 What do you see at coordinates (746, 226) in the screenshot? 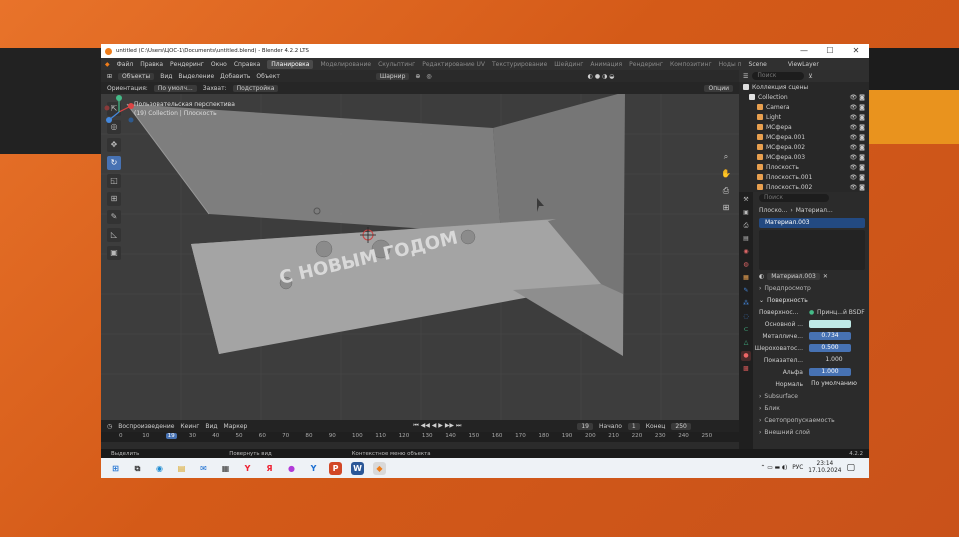
I see `output-tab-icon: ⎙` at bounding box center [746, 226].